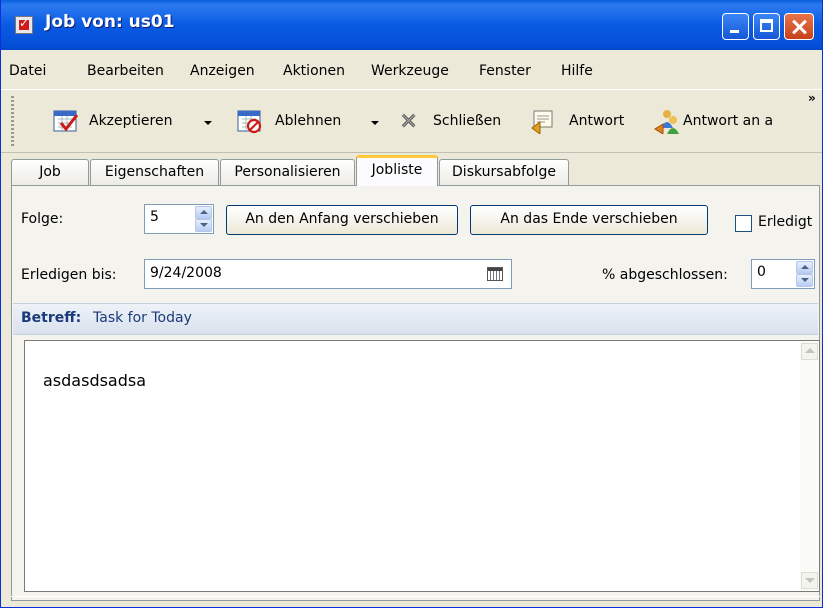 Image resolution: width=823 pixels, height=608 pixels. I want to click on menu-datei: Datei, so click(27, 71).